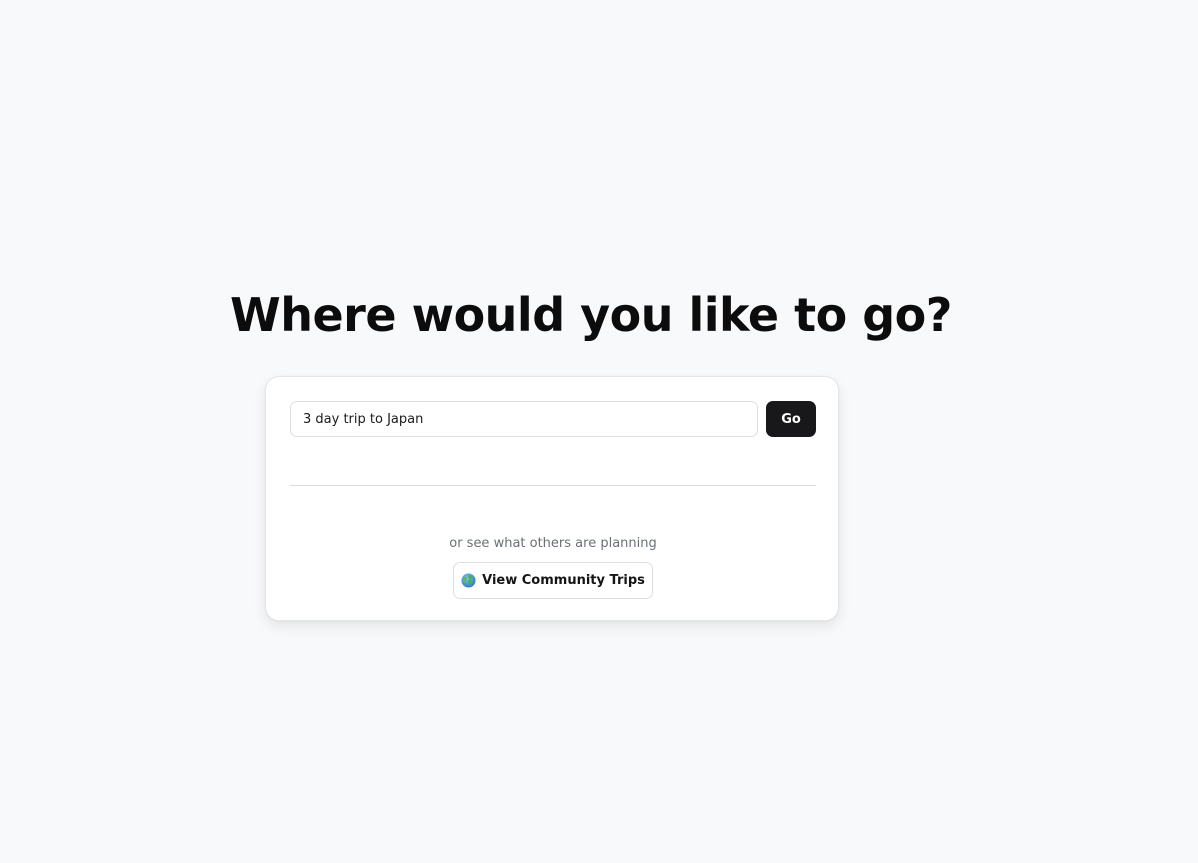 The width and height of the screenshot is (1198, 863). What do you see at coordinates (553, 485) in the screenshot?
I see `divider` at bounding box center [553, 485].